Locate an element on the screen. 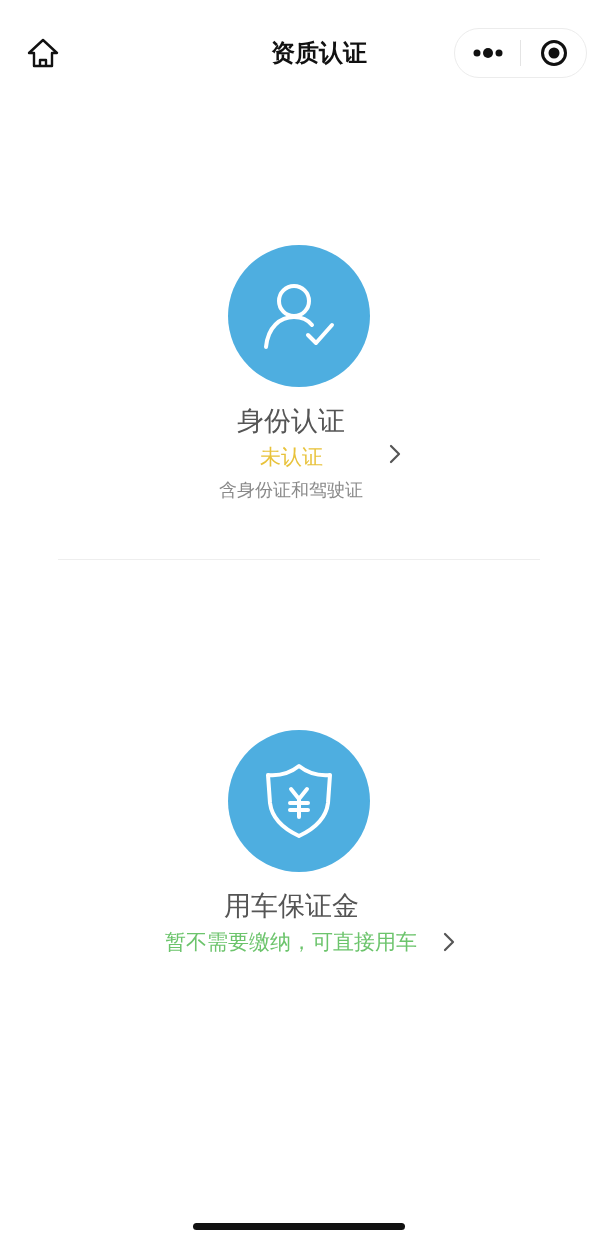 This screenshot has width=598, height=1243. status-text: 未认证 is located at coordinates (291, 457).